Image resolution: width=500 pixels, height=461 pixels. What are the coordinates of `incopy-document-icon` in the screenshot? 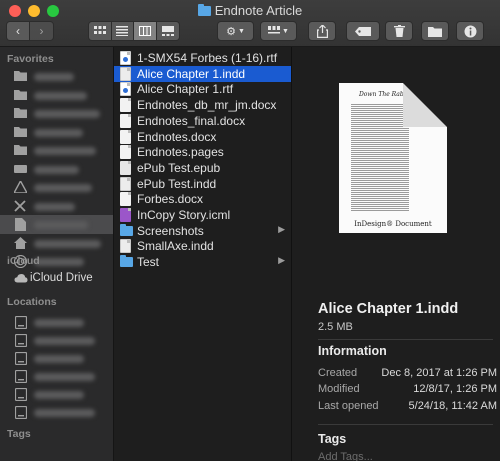 It's located at (125, 215).